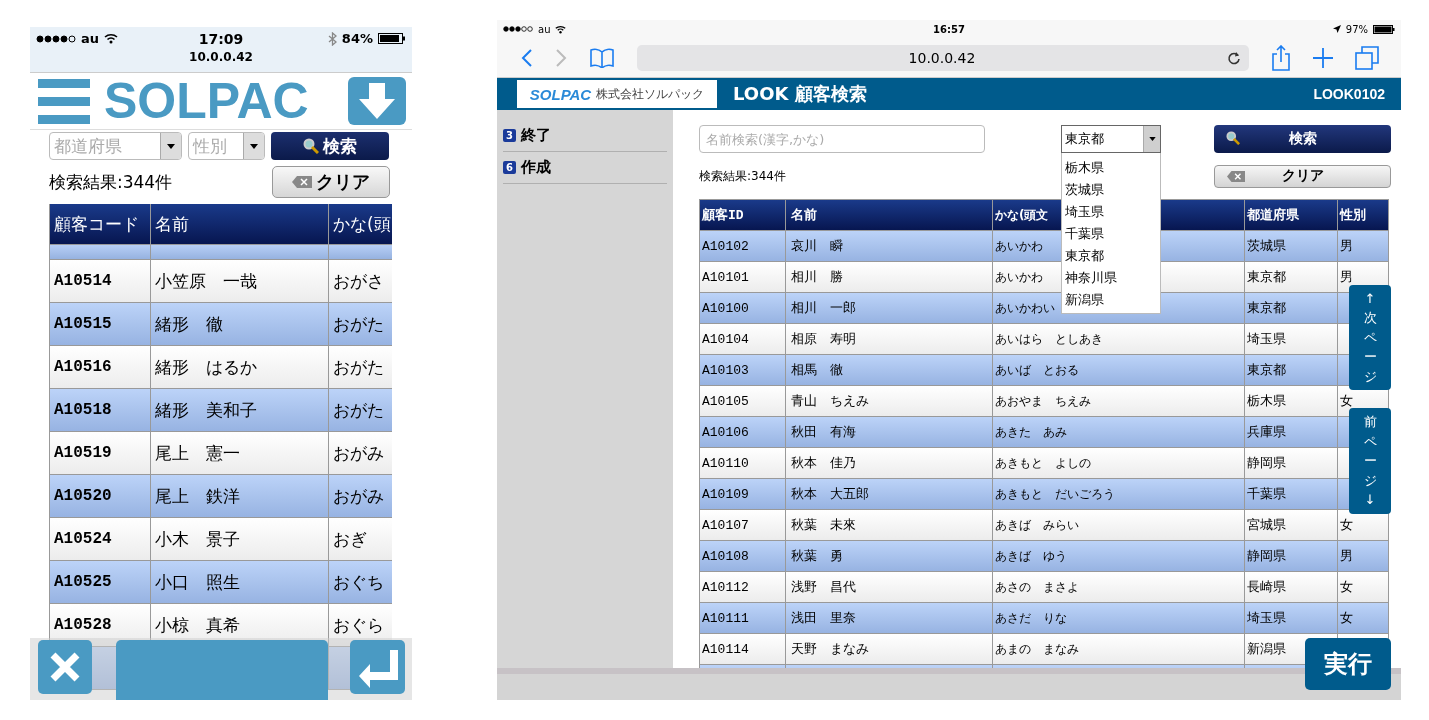 The width and height of the screenshot is (1429, 720). I want to click on dropdown-option: 千葉県, so click(1111, 234).